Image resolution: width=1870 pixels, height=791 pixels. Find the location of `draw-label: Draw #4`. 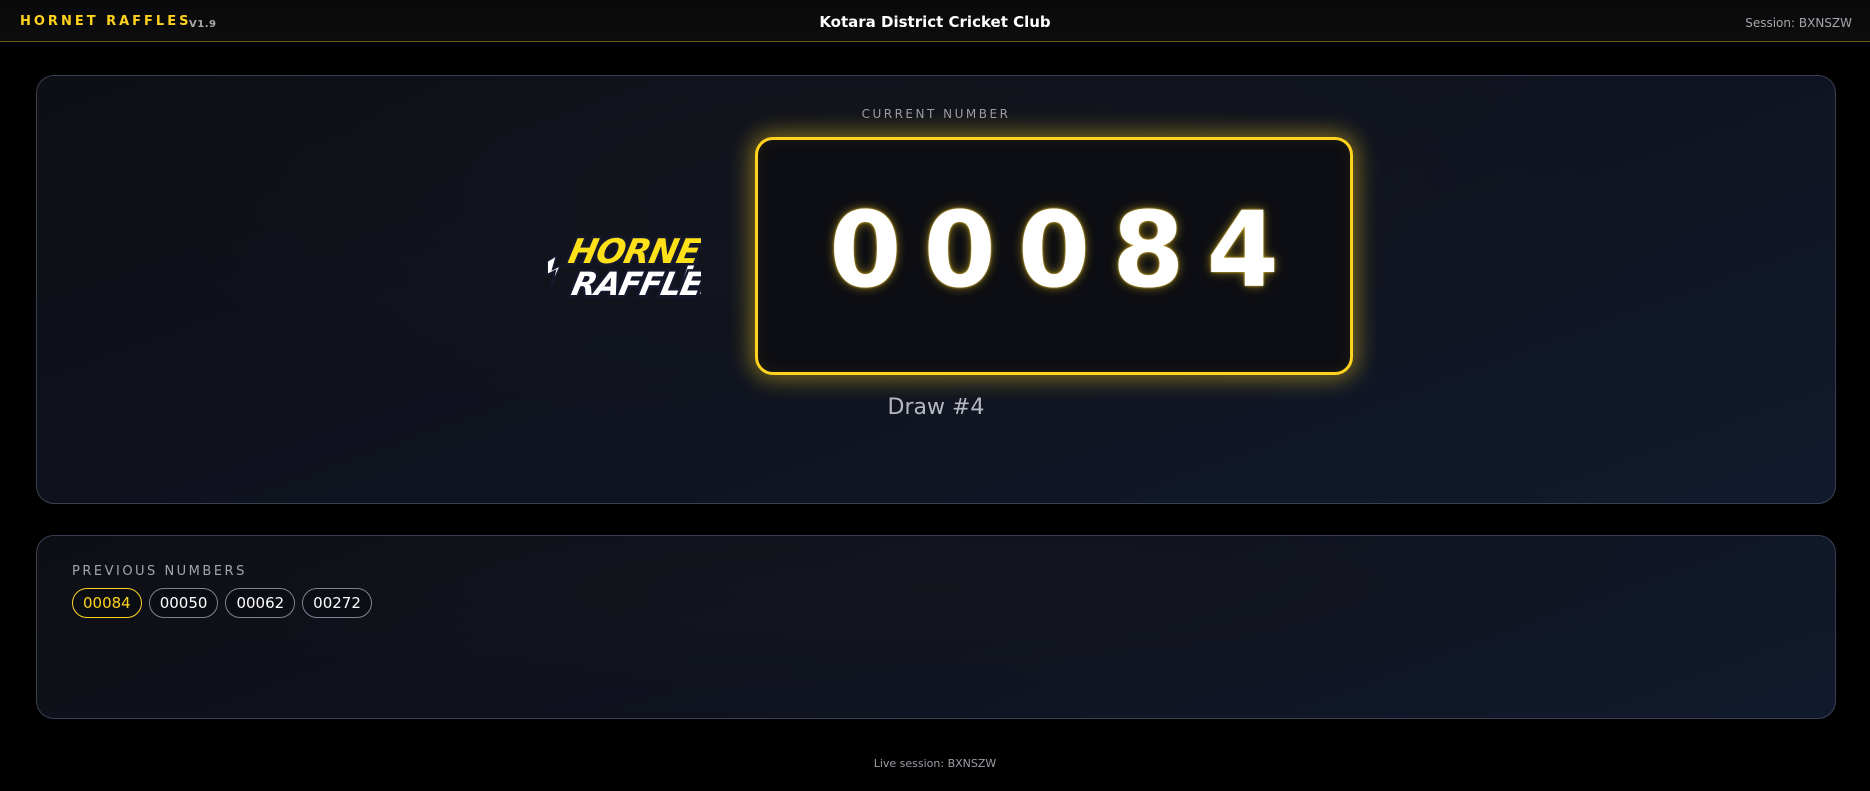

draw-label: Draw #4 is located at coordinates (936, 407).